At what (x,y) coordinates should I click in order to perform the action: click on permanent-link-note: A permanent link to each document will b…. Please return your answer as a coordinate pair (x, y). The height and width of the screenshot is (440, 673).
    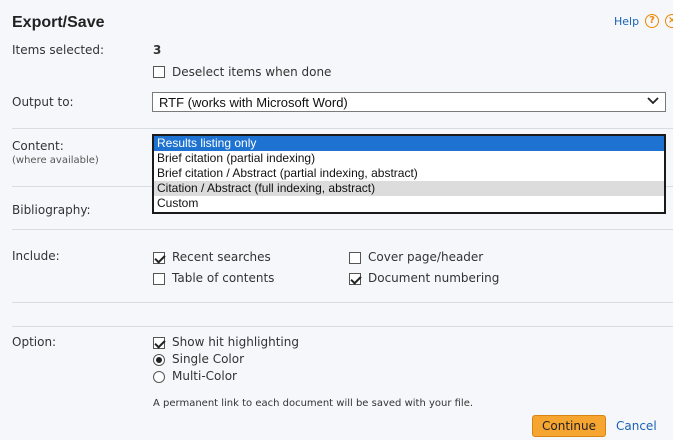
    Looking at the image, I should click on (313, 403).